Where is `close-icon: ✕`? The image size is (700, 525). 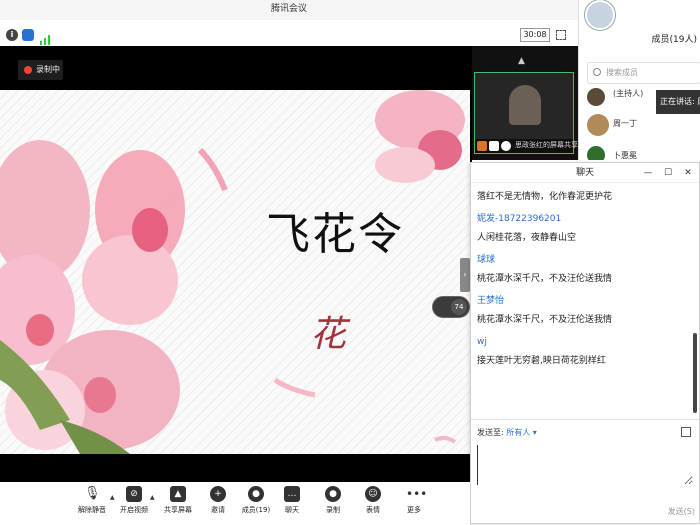 close-icon: ✕ is located at coordinates (688, 173).